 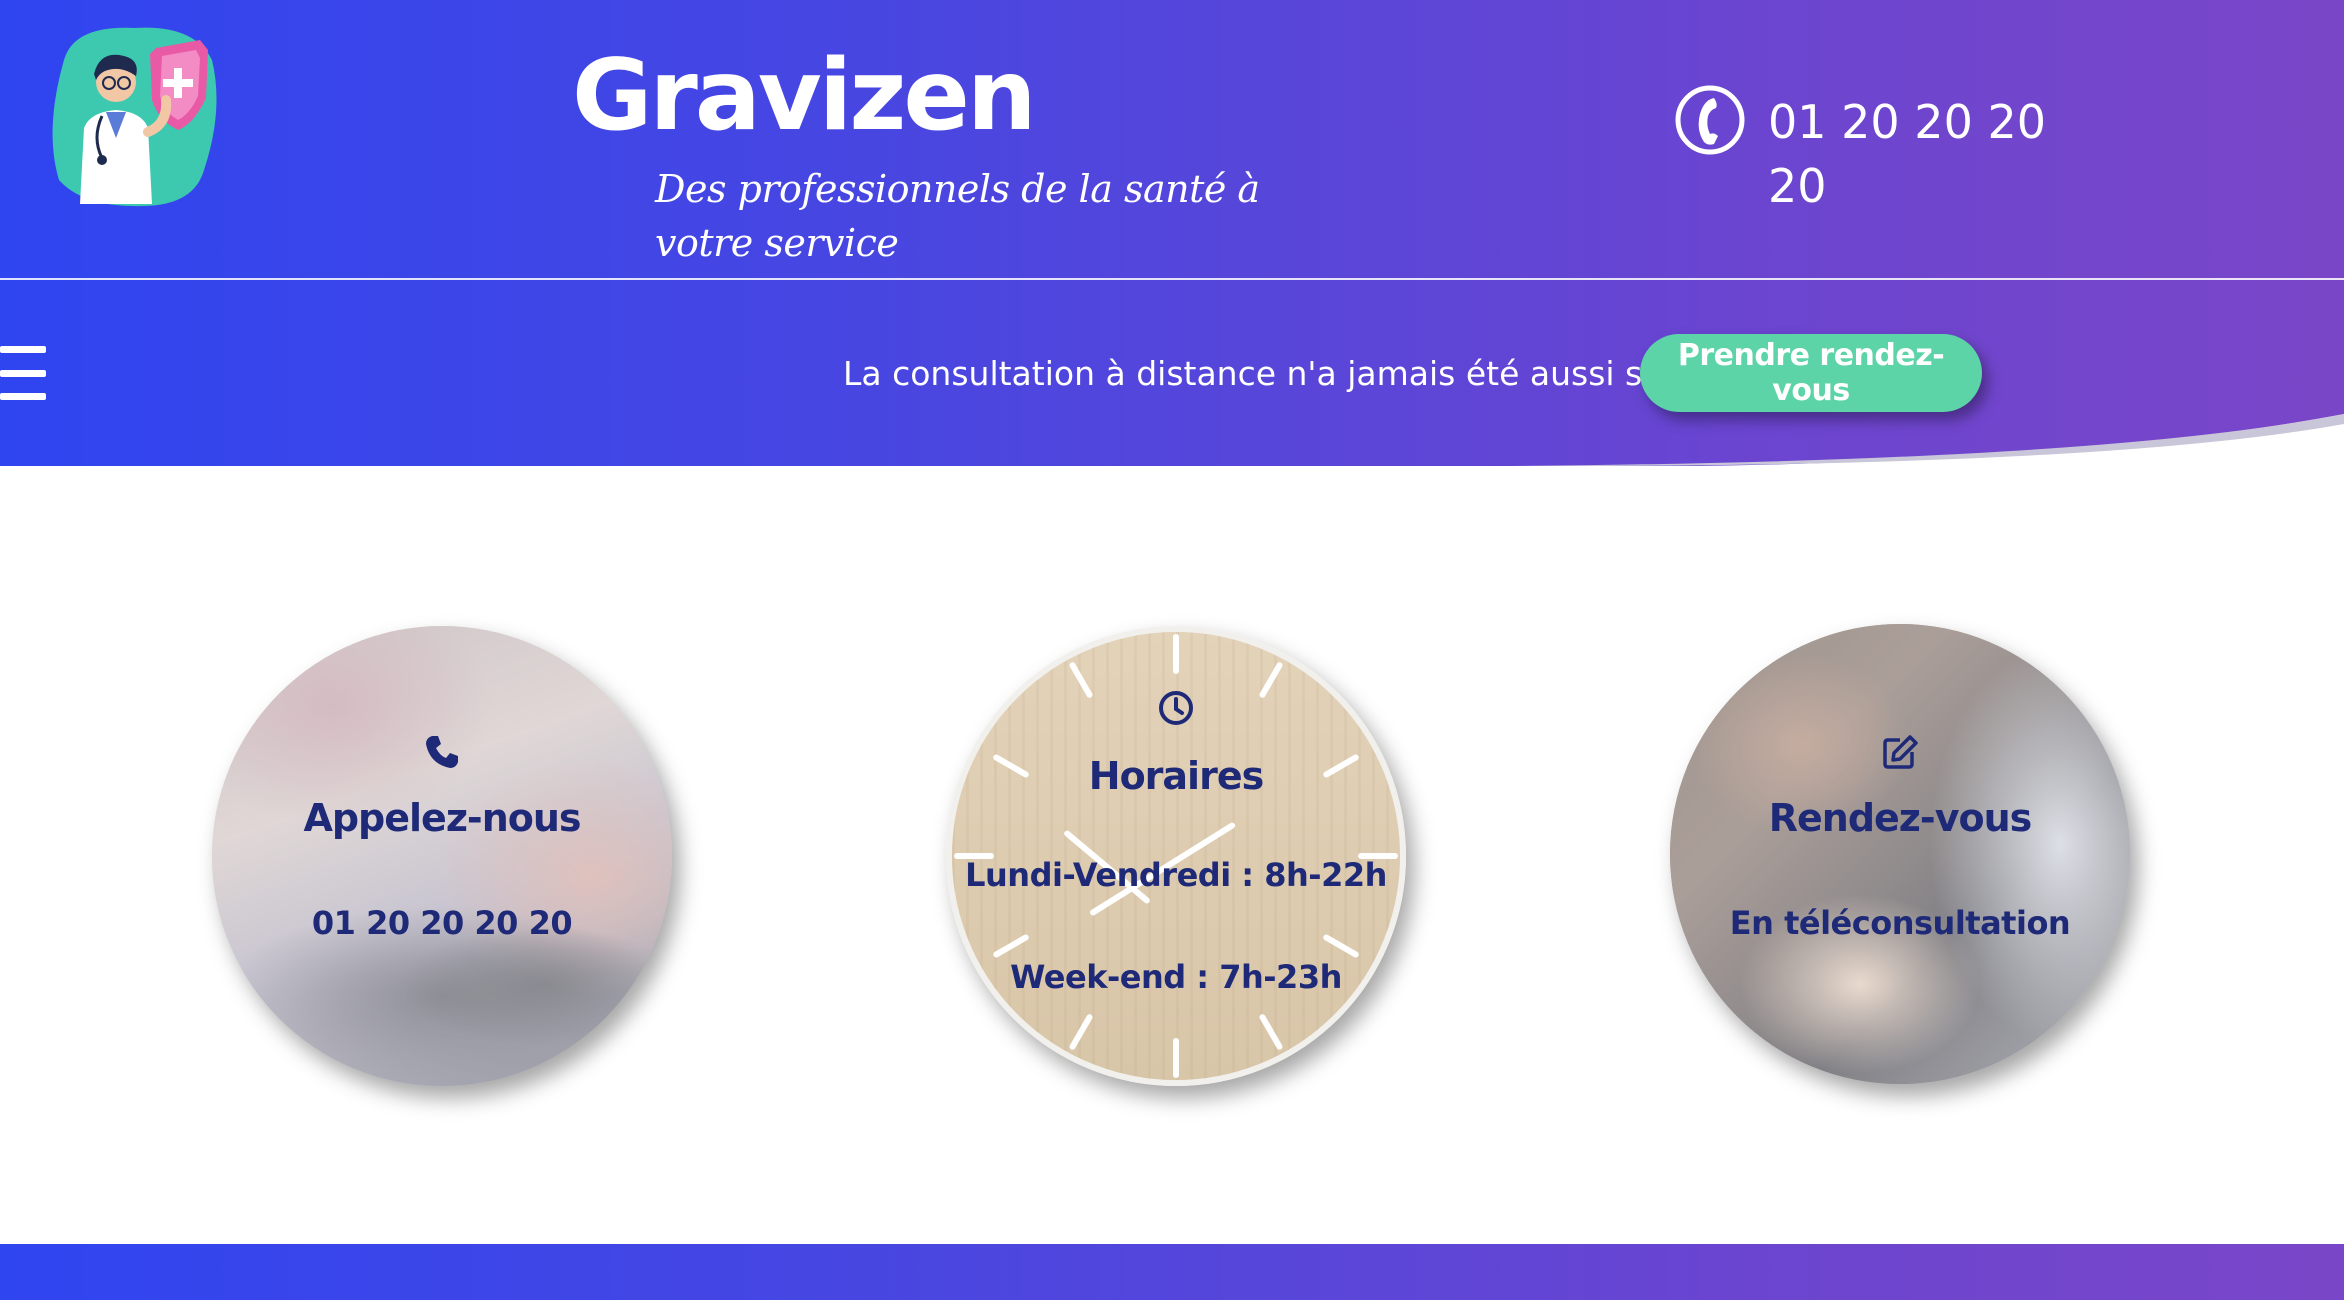 What do you see at coordinates (1900, 752) in the screenshot?
I see `edit-icon` at bounding box center [1900, 752].